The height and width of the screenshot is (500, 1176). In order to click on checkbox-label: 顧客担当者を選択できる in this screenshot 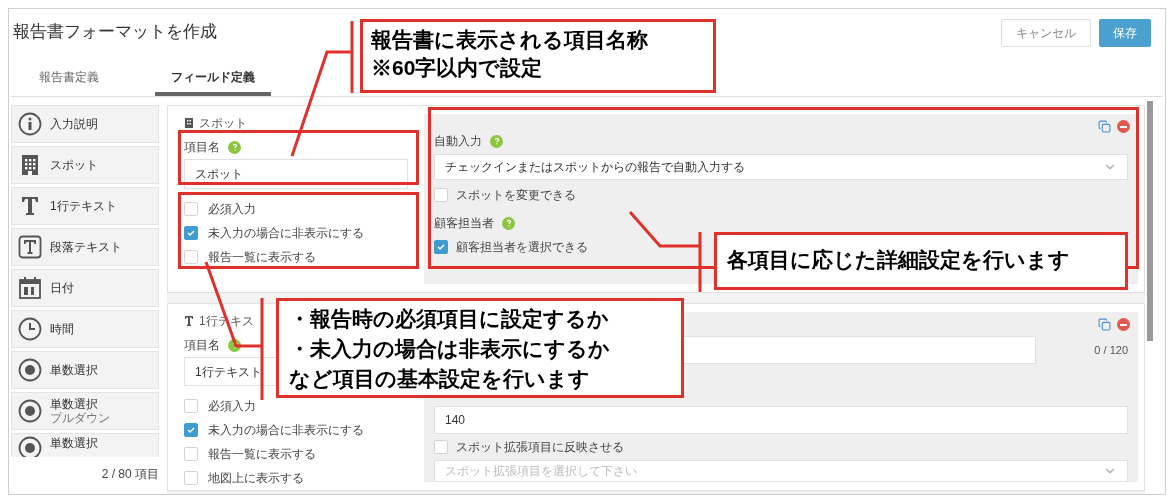, I will do `click(522, 247)`.